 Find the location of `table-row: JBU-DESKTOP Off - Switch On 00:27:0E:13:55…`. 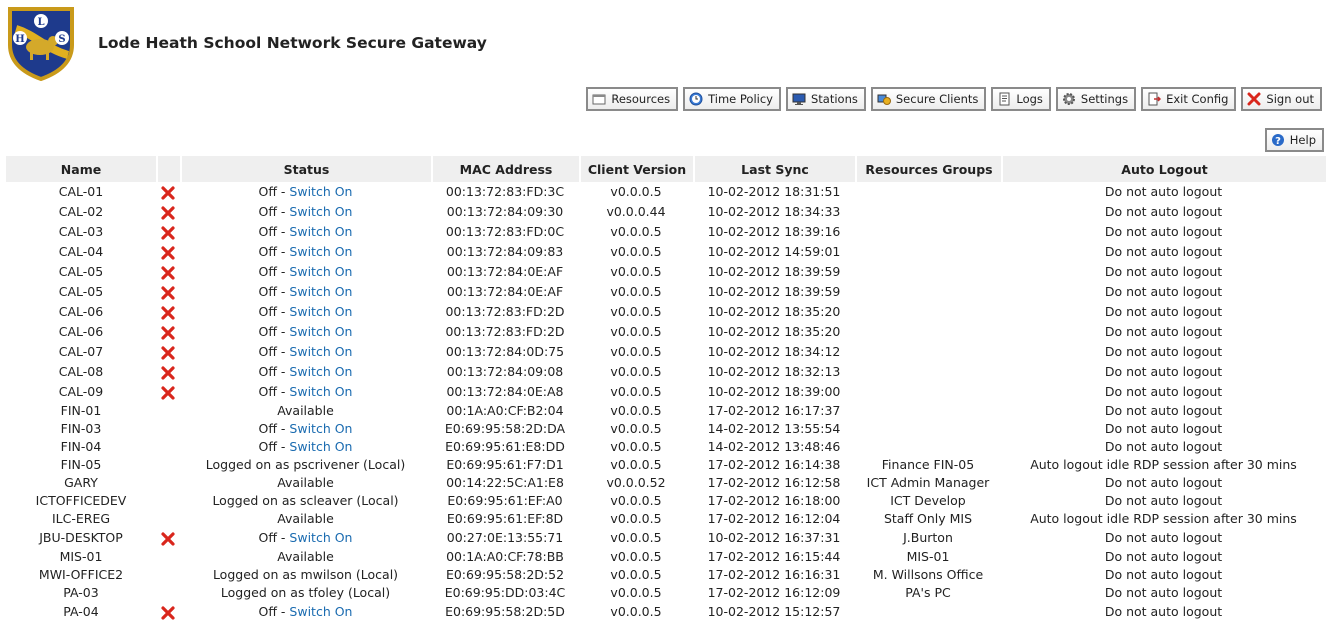

table-row: JBU-DESKTOP Off - Switch On 00:27:0E:13:55… is located at coordinates (666, 538).